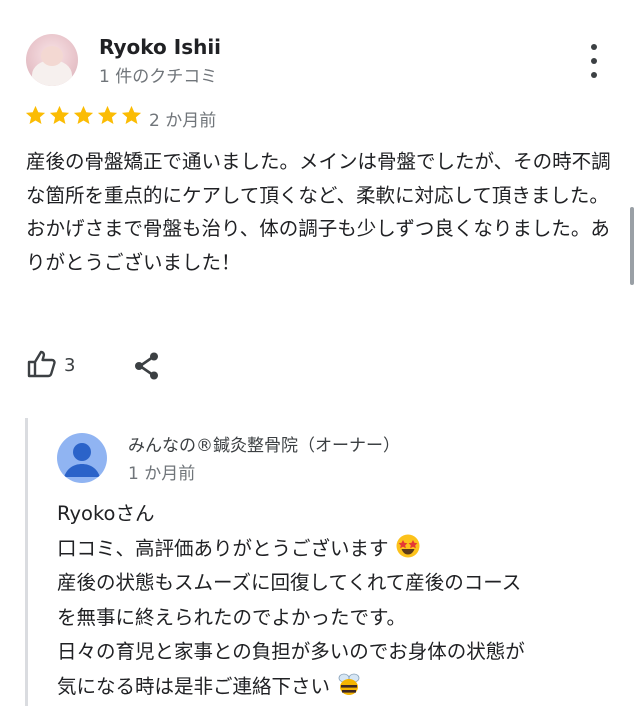 Image resolution: width=640 pixels, height=712 pixels. I want to click on reply-line: Ryokoさん, so click(106, 513).